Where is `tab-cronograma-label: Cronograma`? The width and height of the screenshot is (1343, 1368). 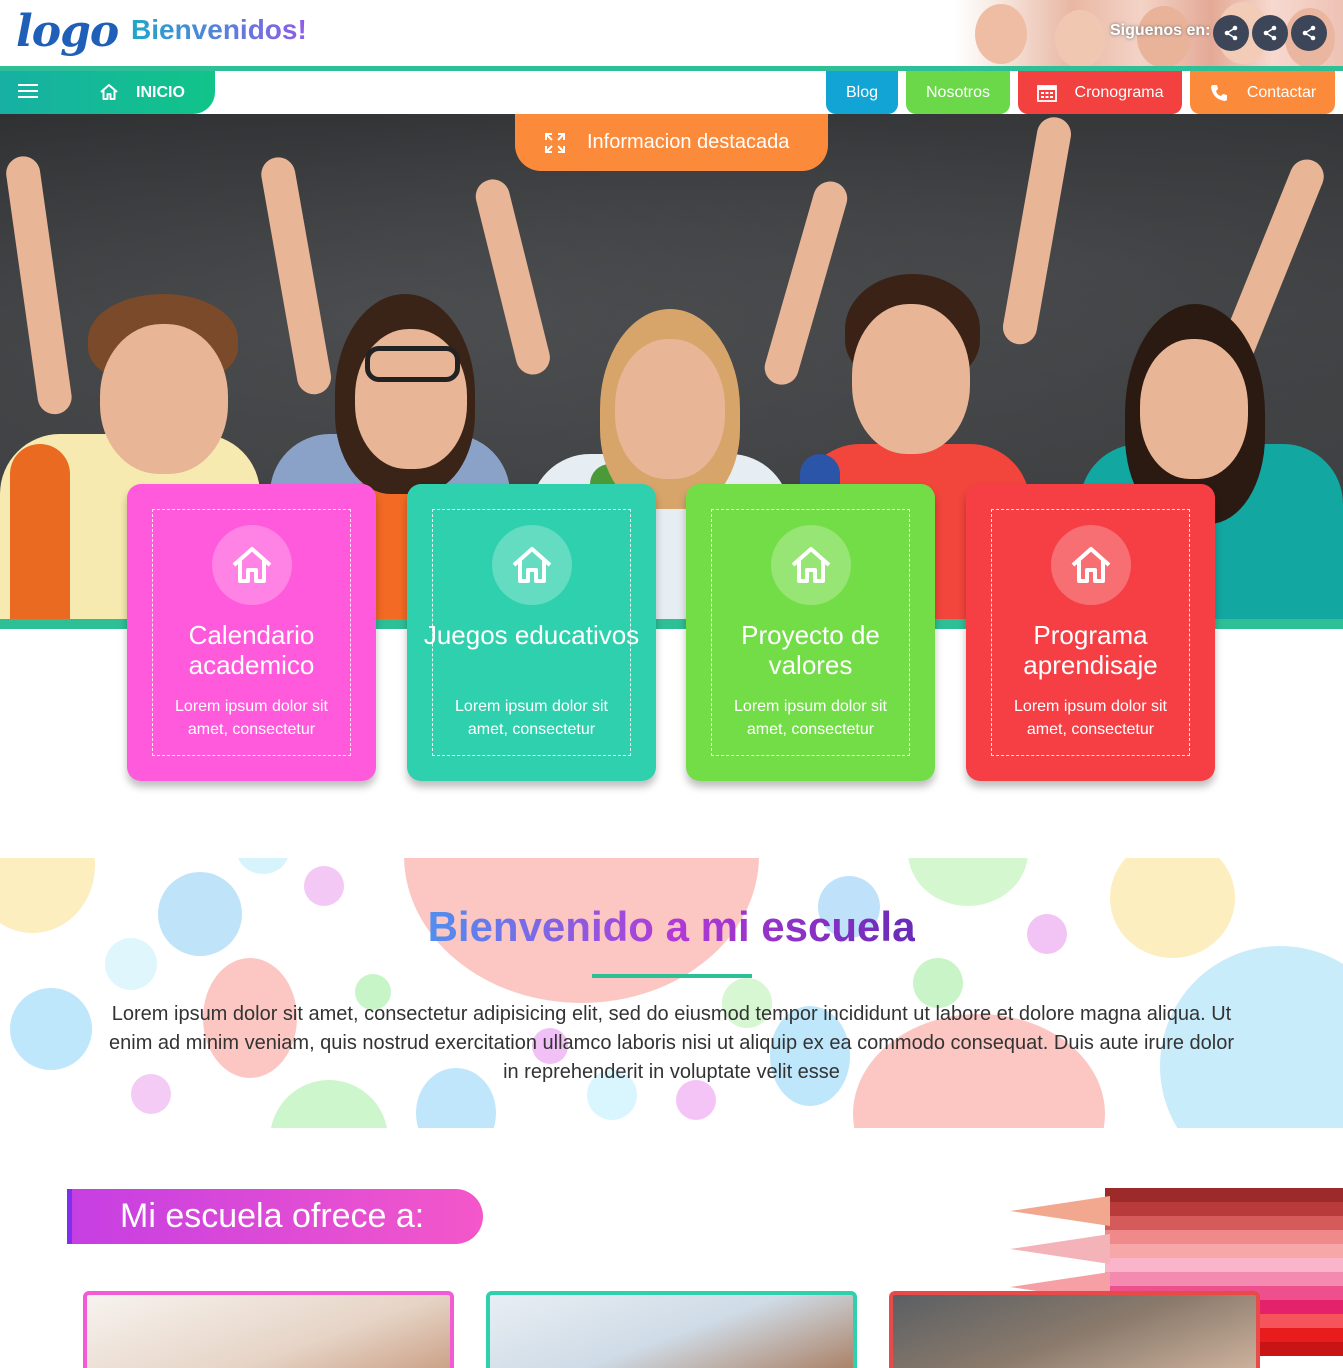
tab-cronograma-label: Cronograma is located at coordinates (1119, 92).